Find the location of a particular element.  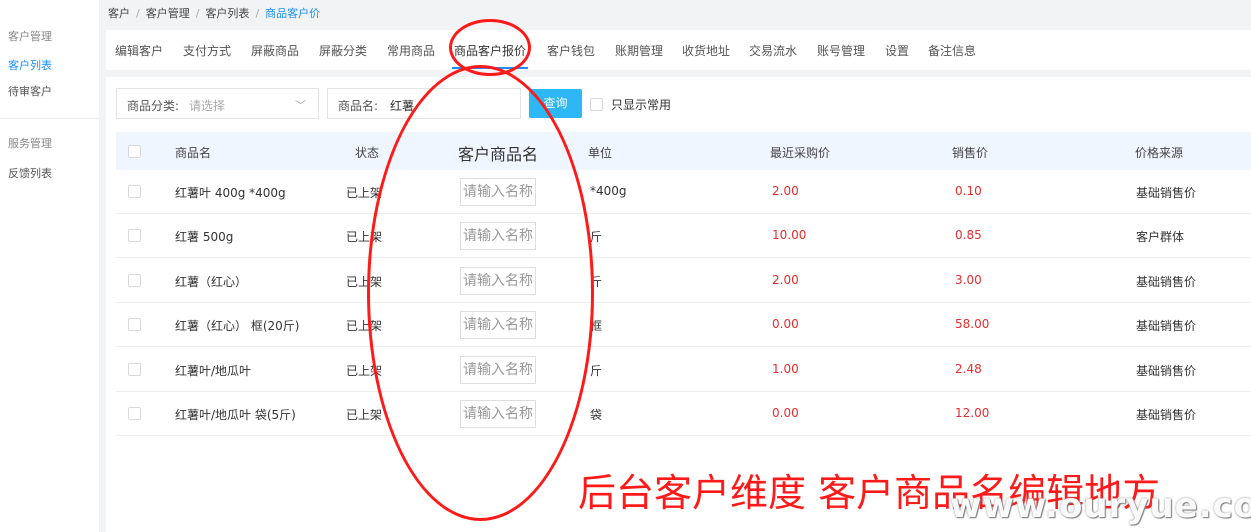

cell-last-purchase-price: 1.00 is located at coordinates (785, 368).